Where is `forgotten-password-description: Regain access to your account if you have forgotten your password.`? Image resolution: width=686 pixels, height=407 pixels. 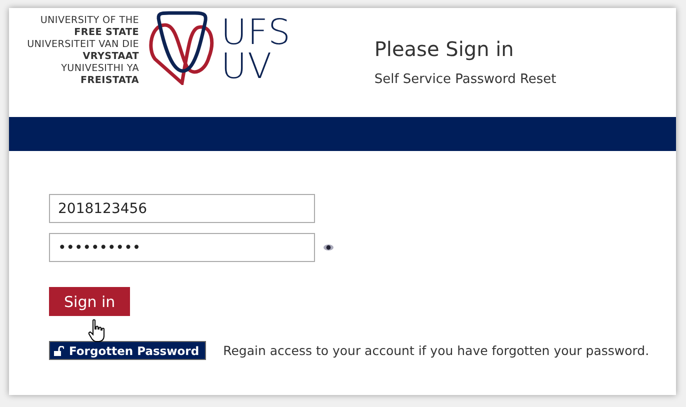 forgotten-password-description: Regain access to your account if you have forgotten your password. is located at coordinates (436, 350).